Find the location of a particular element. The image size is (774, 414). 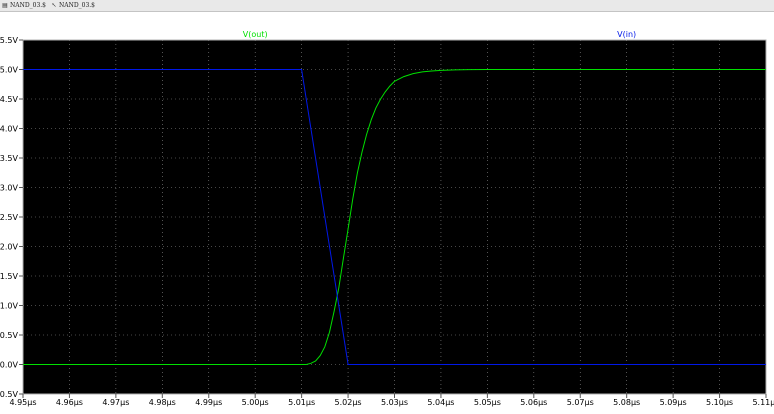

y-tick-label: 5.5V is located at coordinates (9, 40).